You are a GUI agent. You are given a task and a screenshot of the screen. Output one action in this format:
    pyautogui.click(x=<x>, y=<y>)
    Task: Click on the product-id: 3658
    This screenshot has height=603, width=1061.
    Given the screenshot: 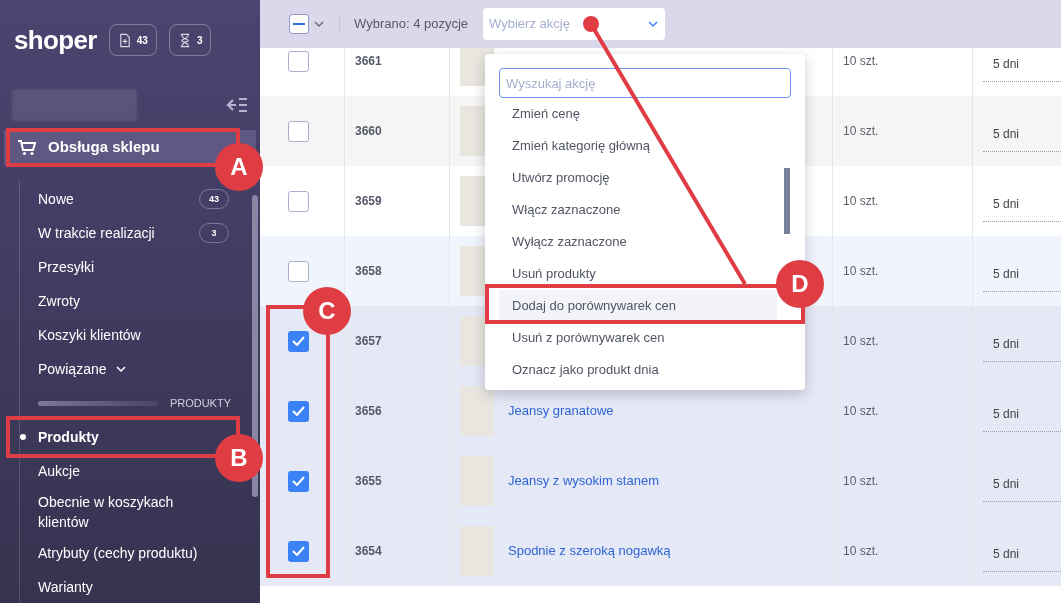 What is the action you would take?
    pyautogui.click(x=368, y=271)
    